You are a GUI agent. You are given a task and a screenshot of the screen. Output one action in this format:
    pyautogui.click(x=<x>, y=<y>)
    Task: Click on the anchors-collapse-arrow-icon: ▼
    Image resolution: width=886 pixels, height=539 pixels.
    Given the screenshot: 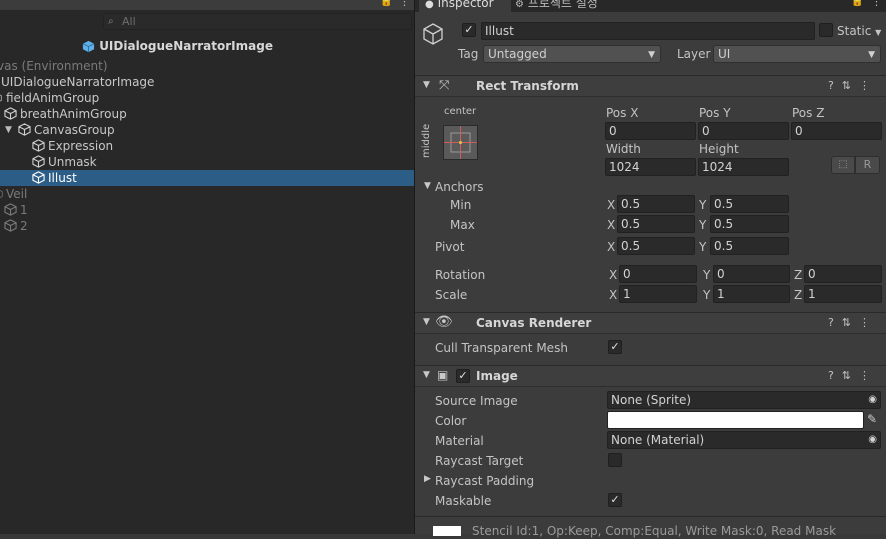 What is the action you would take?
    pyautogui.click(x=427, y=186)
    